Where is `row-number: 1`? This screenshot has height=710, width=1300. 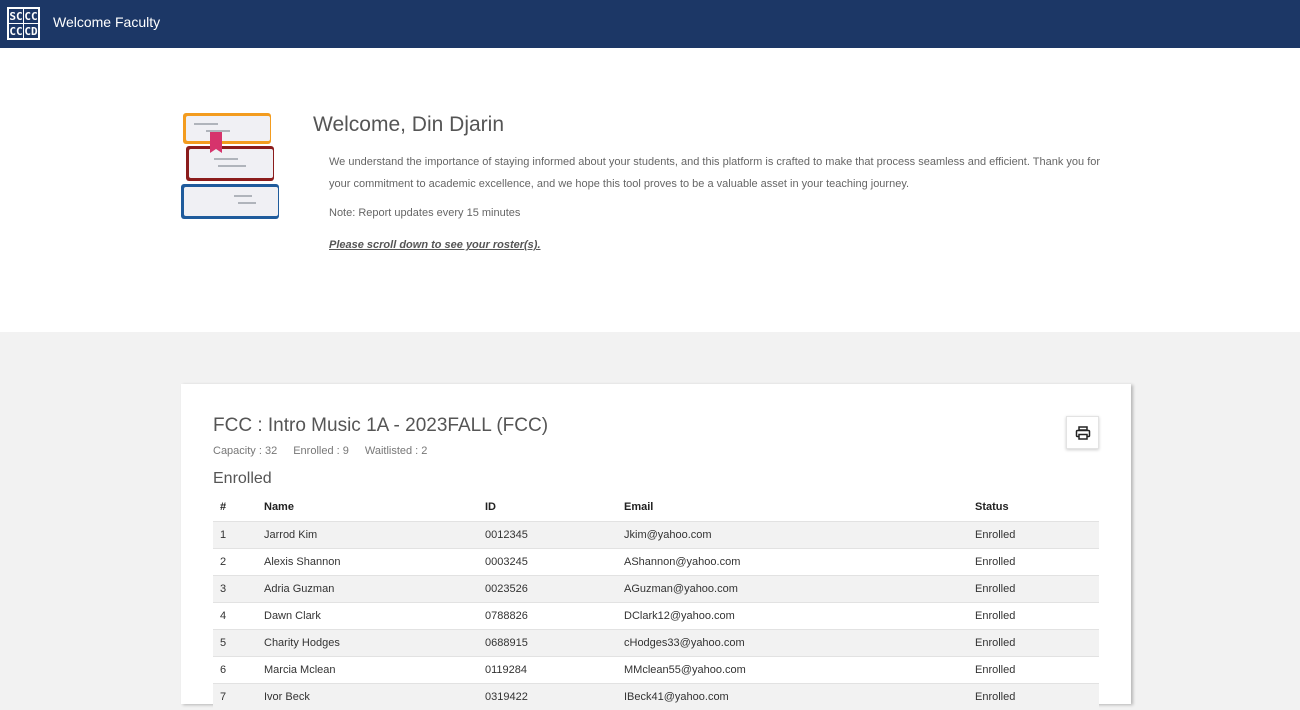
row-number: 1 is located at coordinates (235, 534).